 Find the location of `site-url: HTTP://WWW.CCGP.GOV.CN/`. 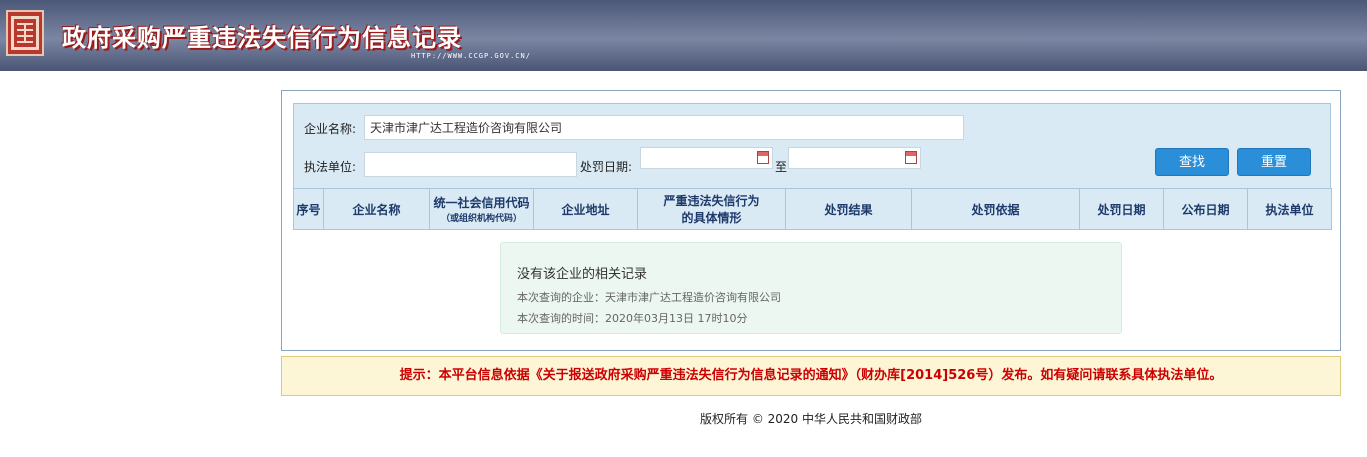

site-url: HTTP://WWW.CCGP.GOV.CN/ is located at coordinates (471, 56).